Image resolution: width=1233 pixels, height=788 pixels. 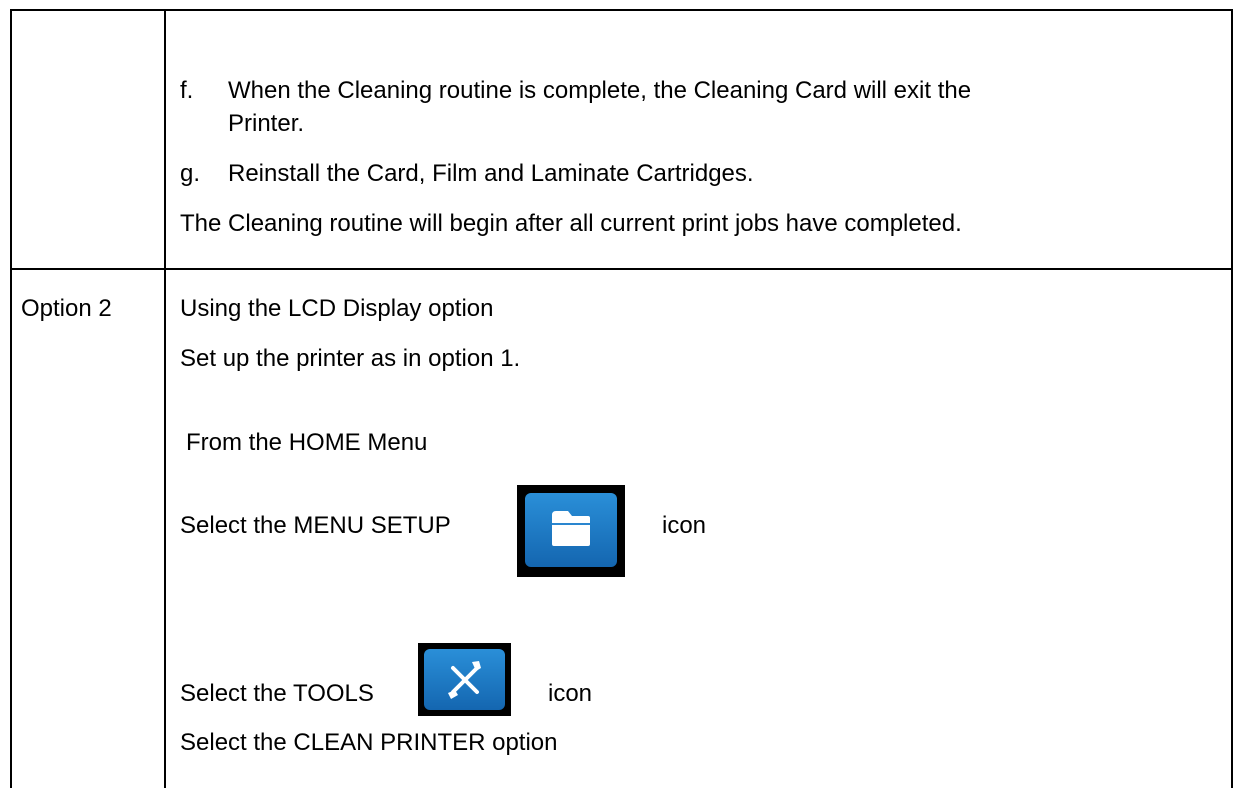 What do you see at coordinates (621, 10) in the screenshot?
I see `table-top-border` at bounding box center [621, 10].